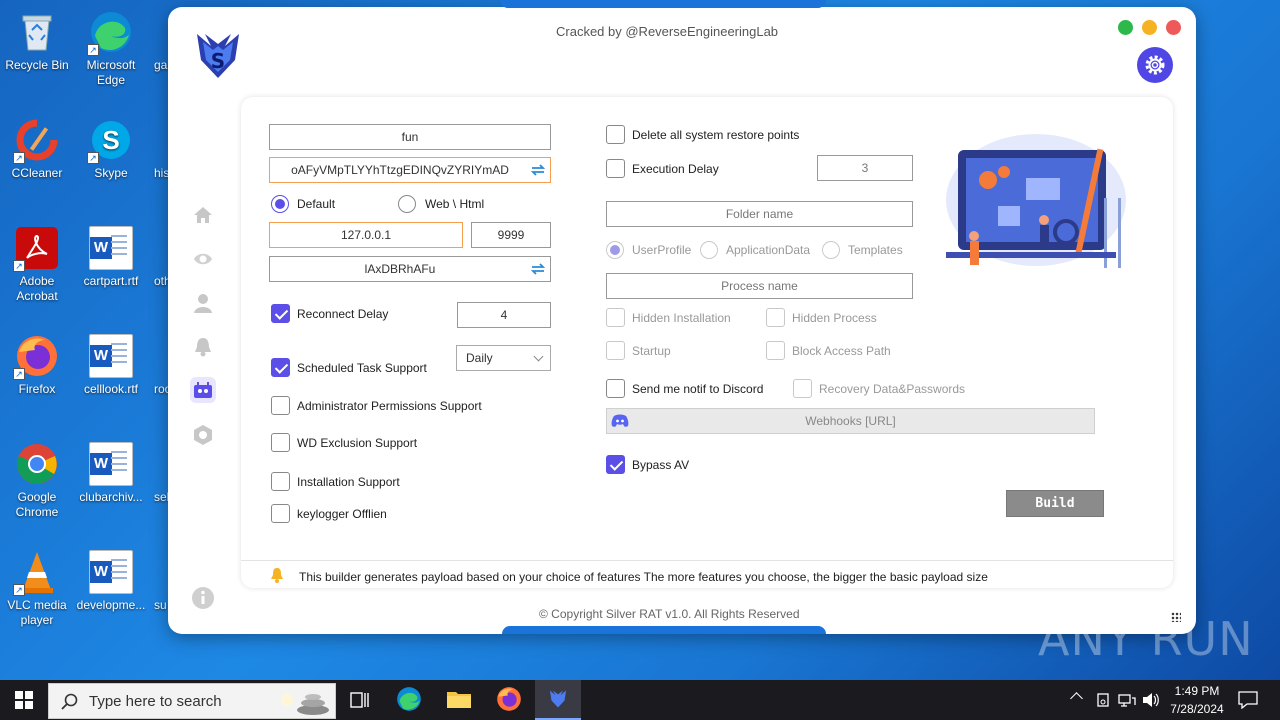 The height and width of the screenshot is (720, 1280). I want to click on chevron-down-icon, so click(538, 356).